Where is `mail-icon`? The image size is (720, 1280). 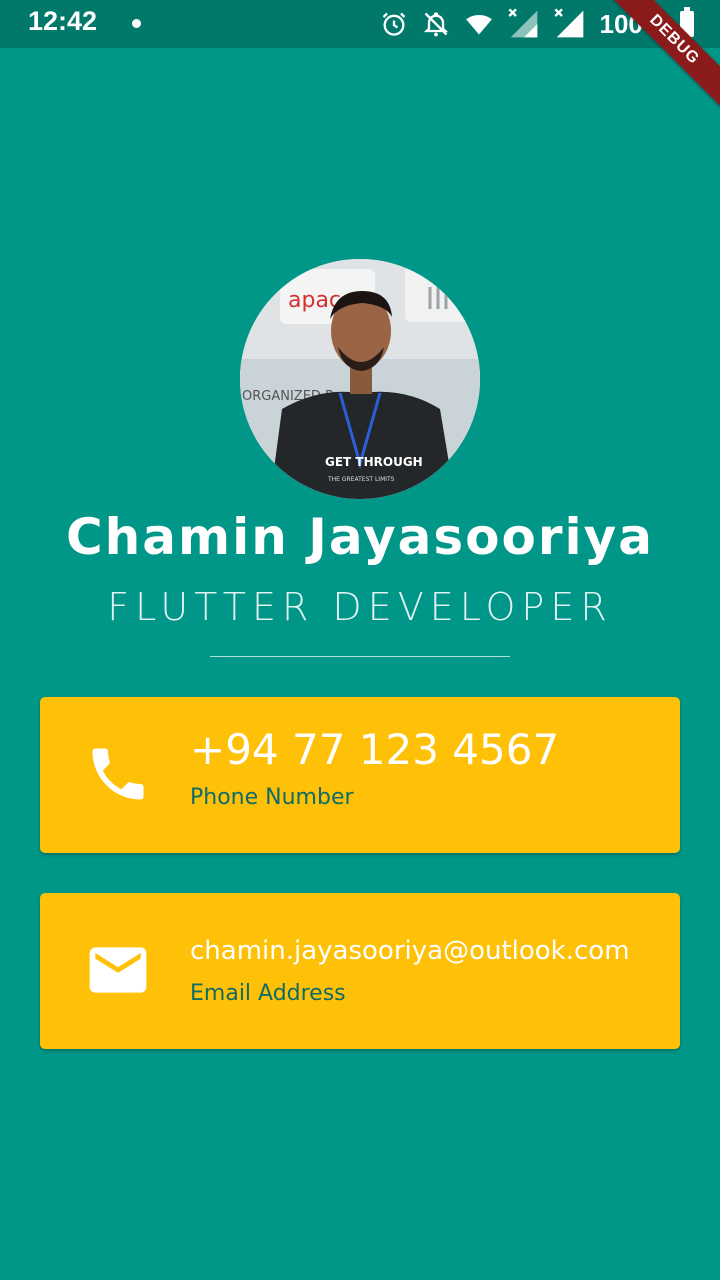 mail-icon is located at coordinates (118, 970).